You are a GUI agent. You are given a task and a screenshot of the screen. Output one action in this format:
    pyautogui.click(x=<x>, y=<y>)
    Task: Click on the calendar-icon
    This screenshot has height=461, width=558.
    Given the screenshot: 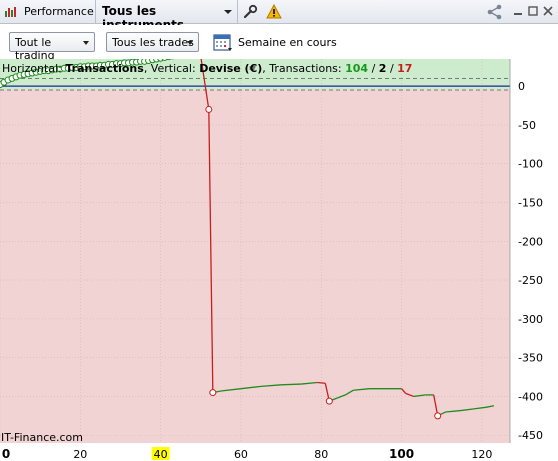 What is the action you would take?
    pyautogui.click(x=223, y=42)
    